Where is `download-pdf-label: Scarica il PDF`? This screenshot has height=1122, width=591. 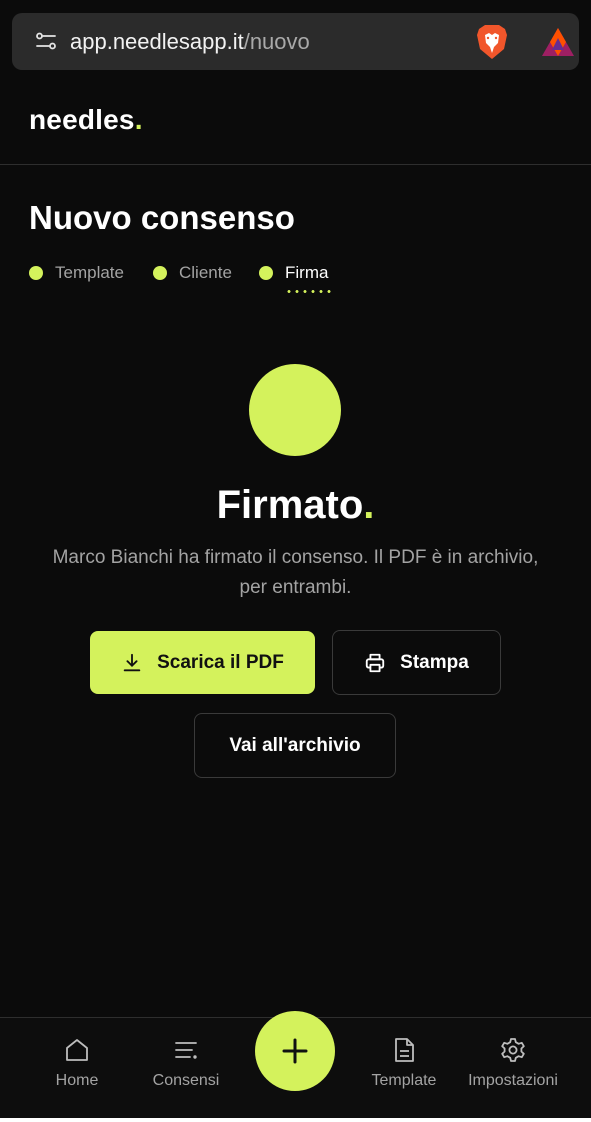
download-pdf-label: Scarica il PDF is located at coordinates (220, 662).